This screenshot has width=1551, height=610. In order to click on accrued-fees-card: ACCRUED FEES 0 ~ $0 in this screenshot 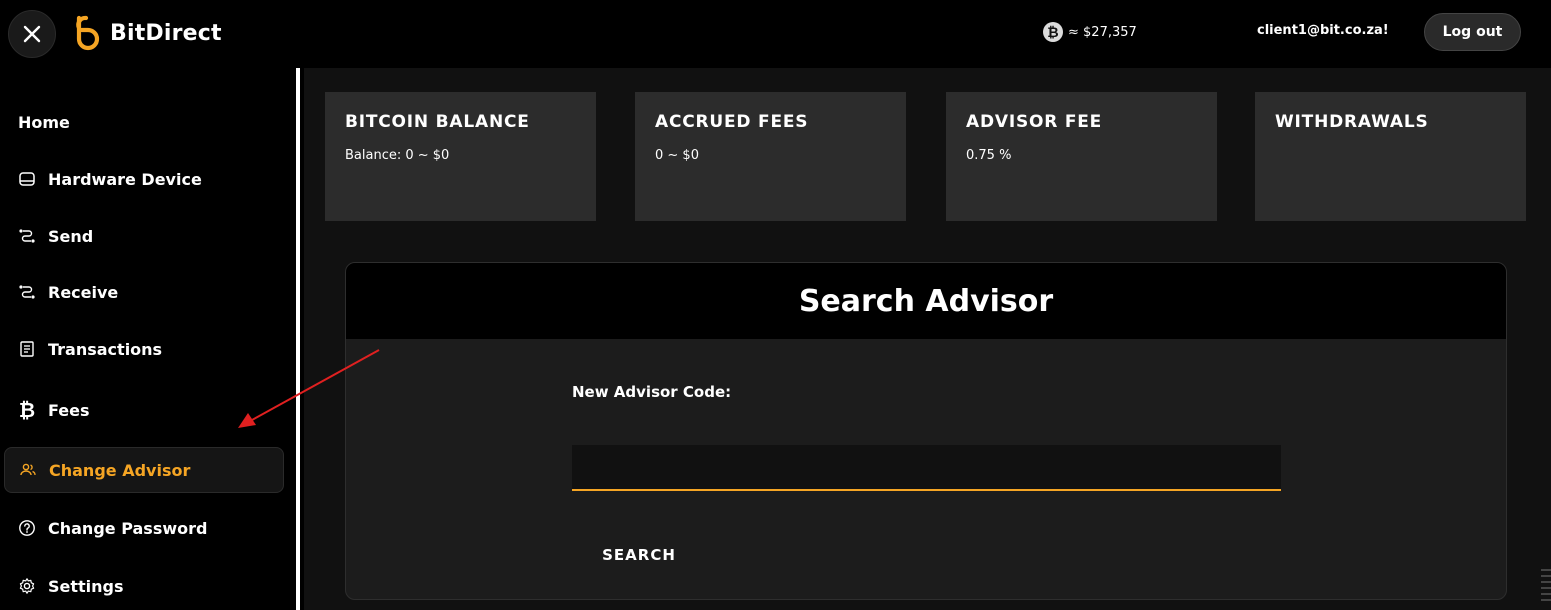, I will do `click(770, 156)`.